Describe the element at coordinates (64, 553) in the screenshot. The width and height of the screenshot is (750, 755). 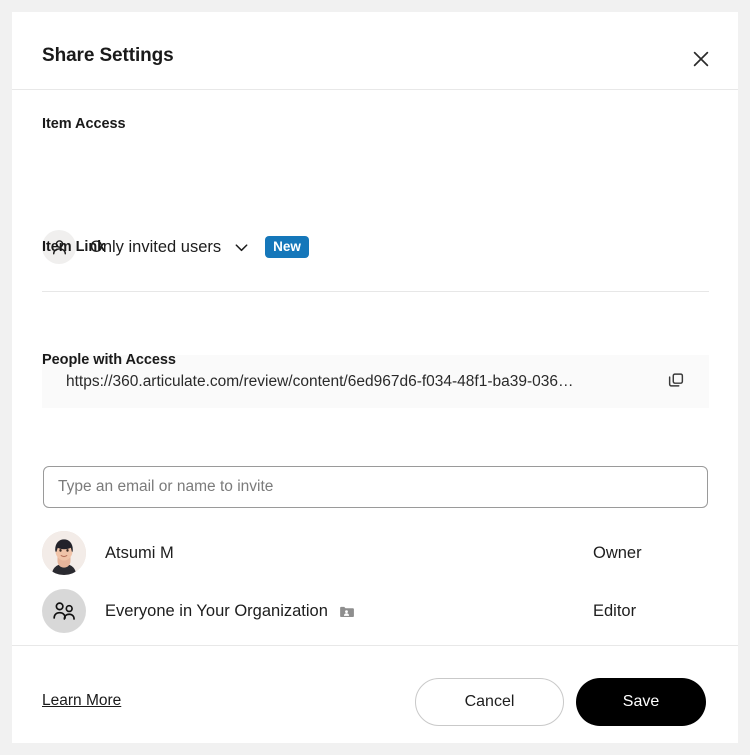
I see `user-photo-avatar` at that location.